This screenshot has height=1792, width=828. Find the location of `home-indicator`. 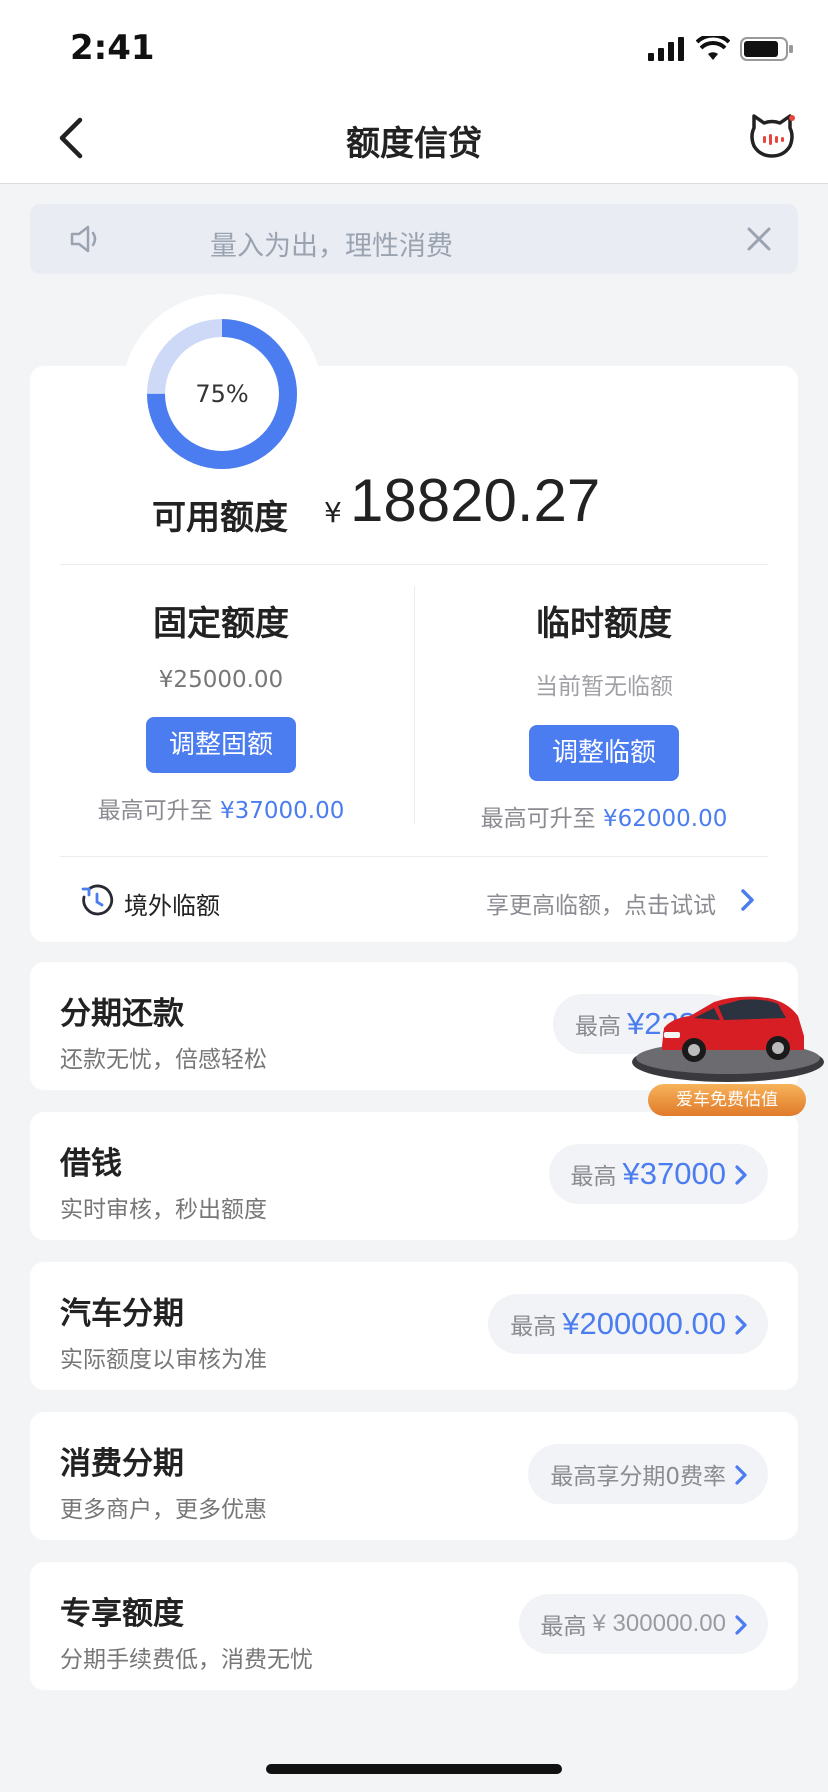

home-indicator is located at coordinates (414, 1769).